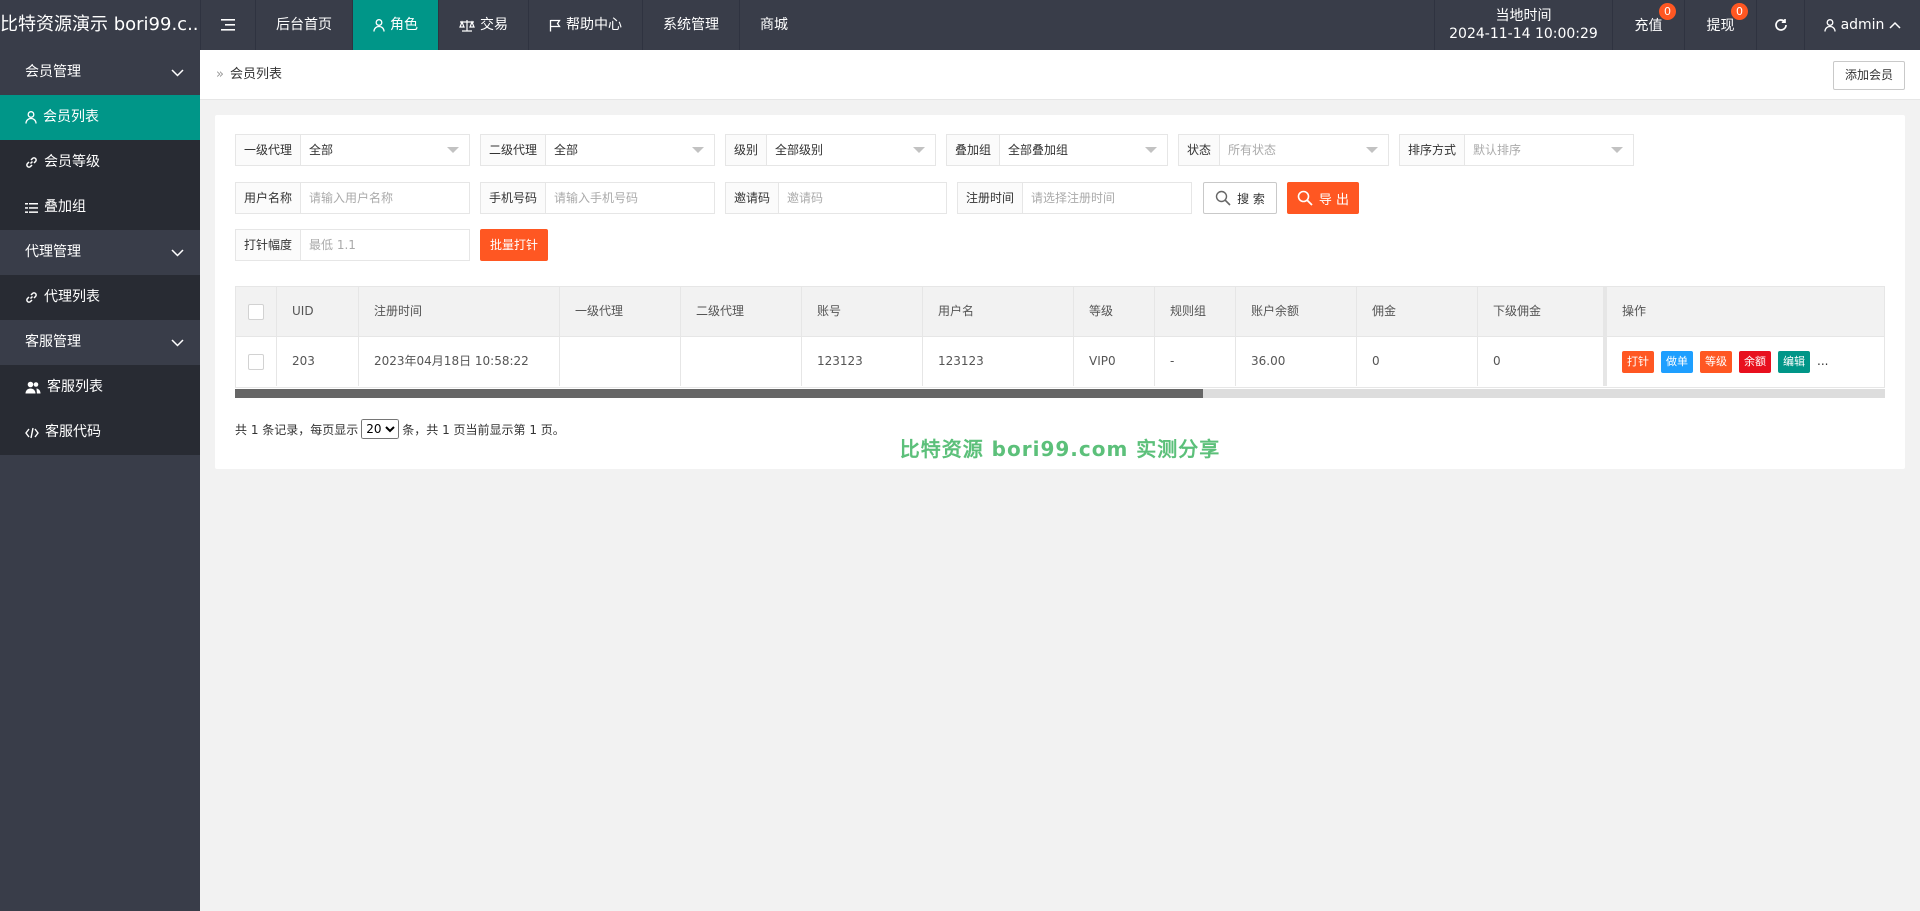  I want to click on refresh-icon, so click(1780, 25).